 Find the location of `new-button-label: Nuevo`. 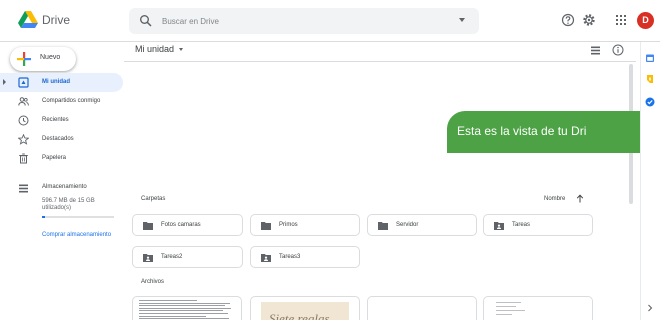

new-button-label: Nuevo is located at coordinates (50, 57).